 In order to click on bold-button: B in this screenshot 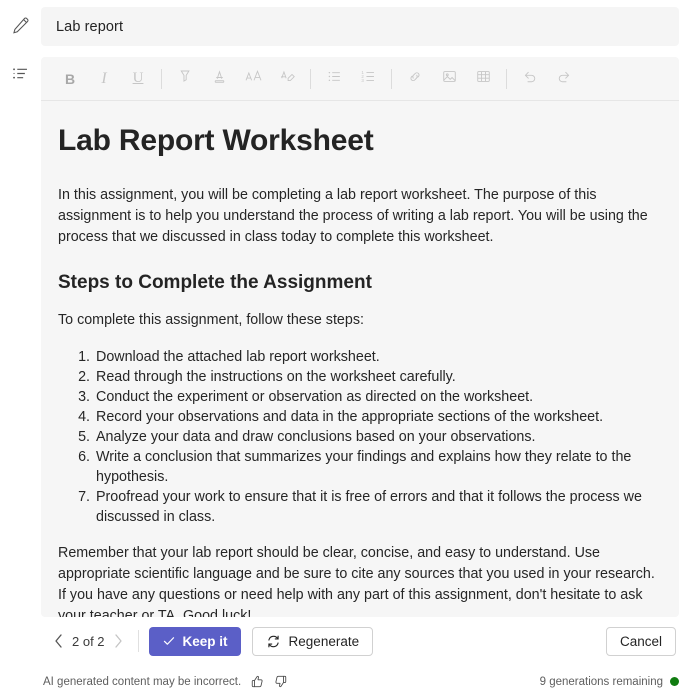, I will do `click(70, 79)`.